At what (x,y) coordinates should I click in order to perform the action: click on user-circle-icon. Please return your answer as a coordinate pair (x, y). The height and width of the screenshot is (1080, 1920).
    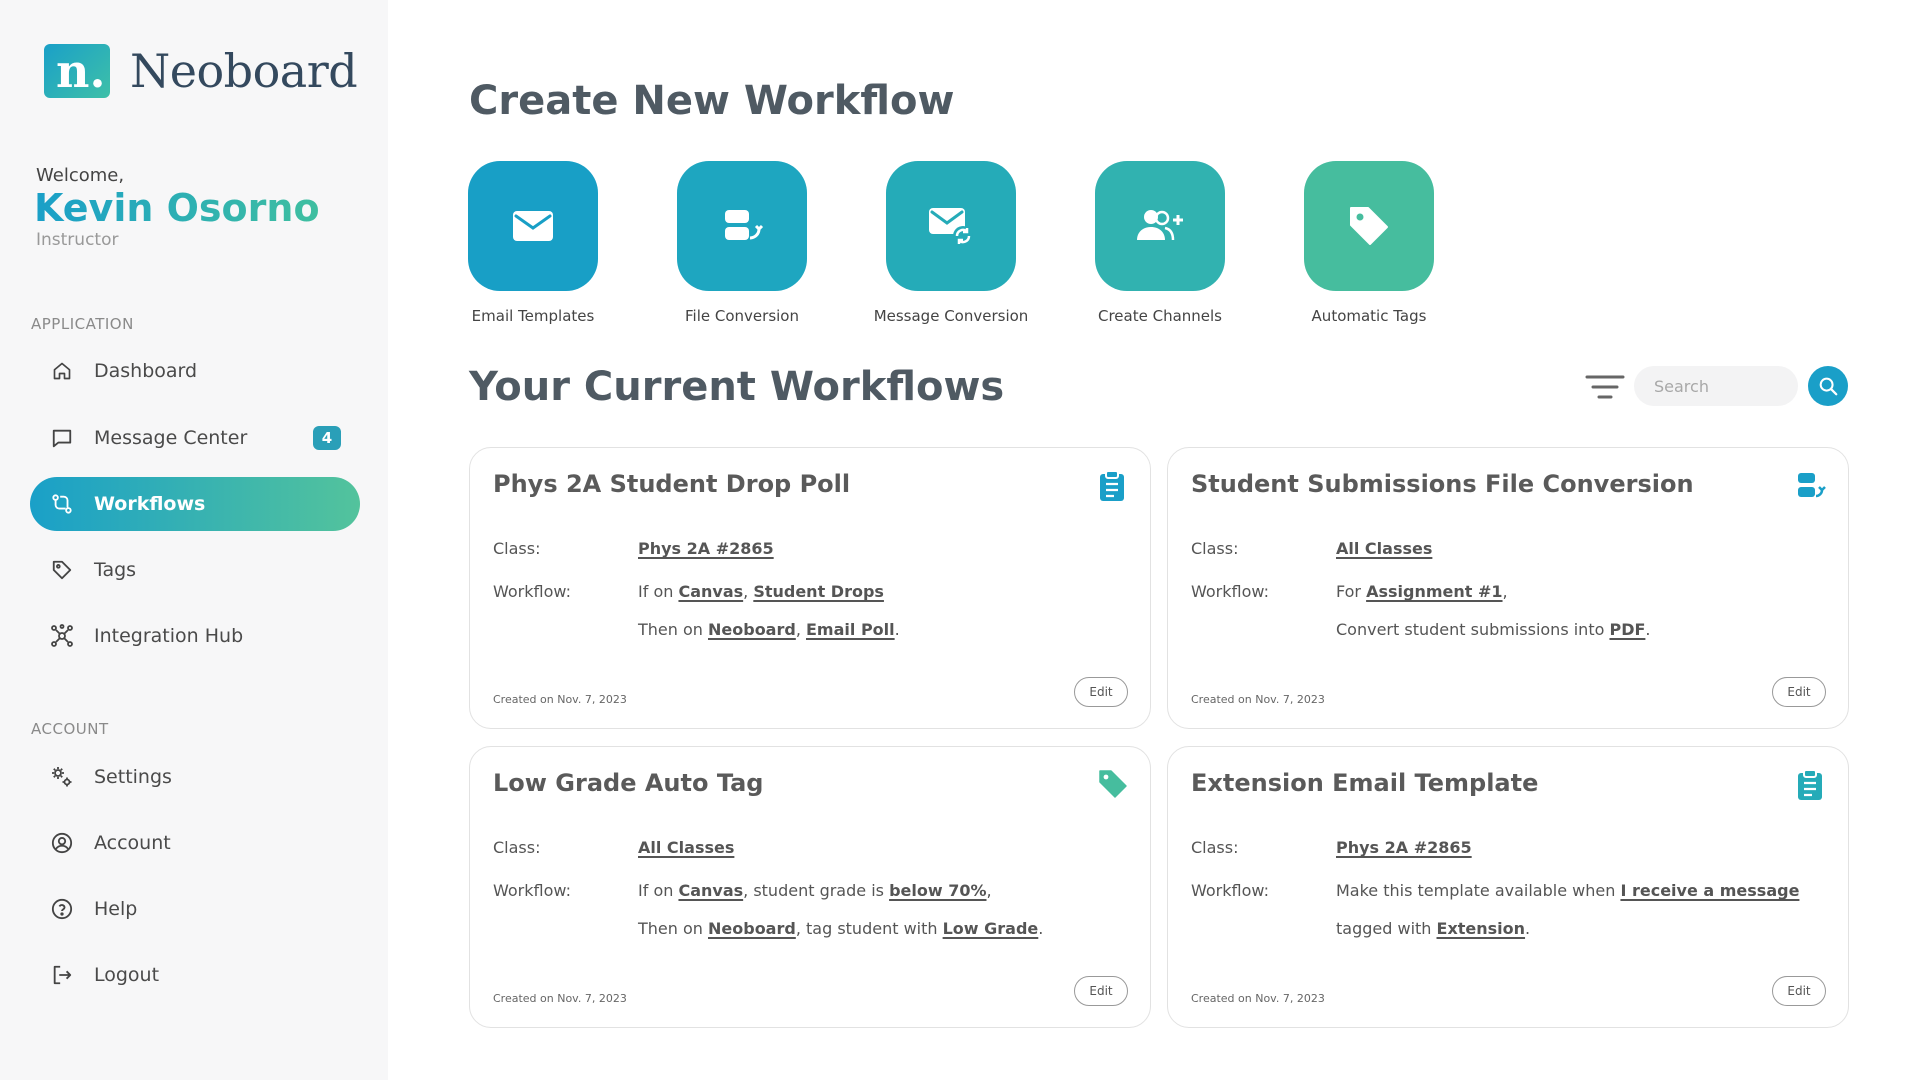
    Looking at the image, I should click on (62, 843).